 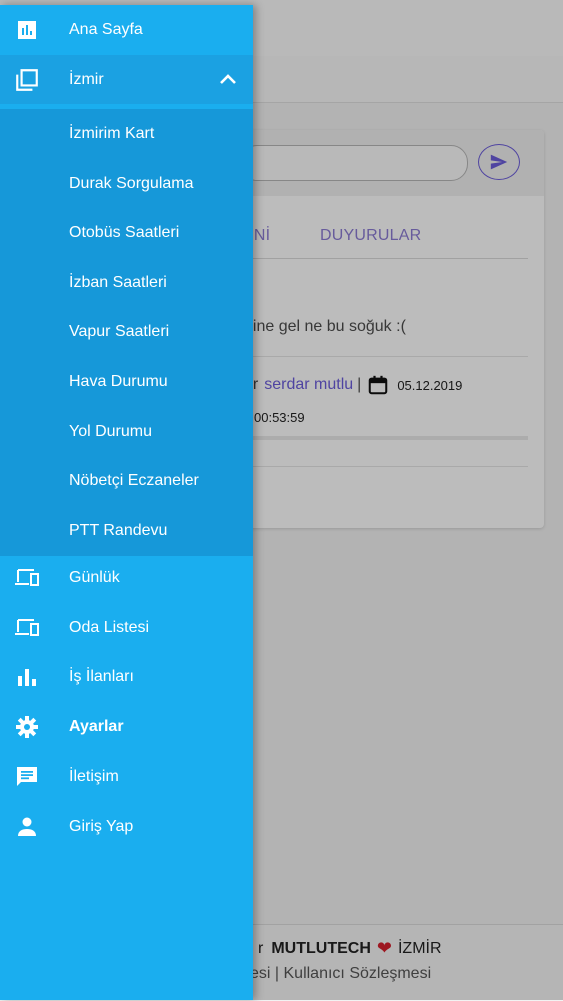 I want to click on nav-item-label: İletişim, so click(x=94, y=776).